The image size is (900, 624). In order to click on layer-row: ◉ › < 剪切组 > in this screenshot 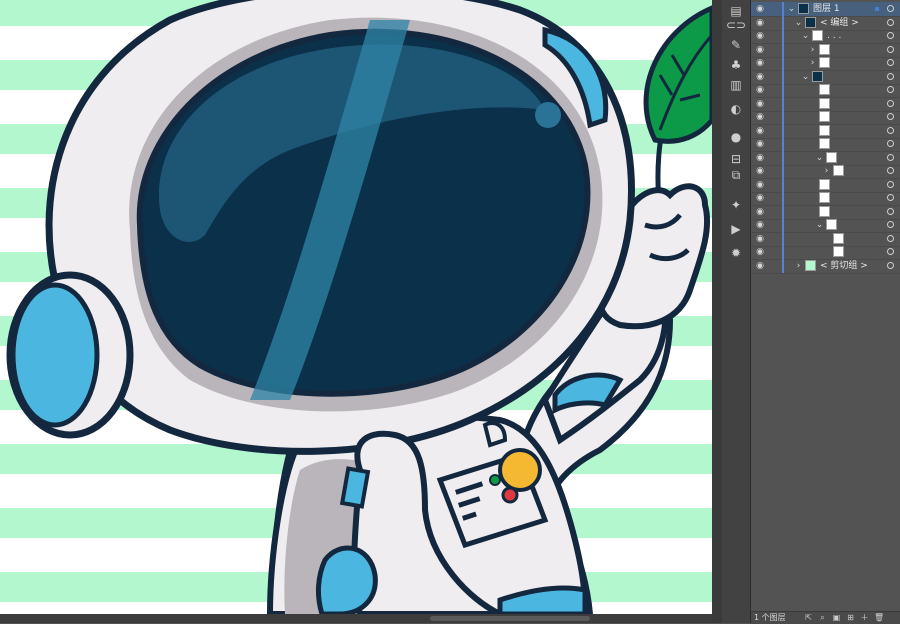, I will do `click(825, 266)`.